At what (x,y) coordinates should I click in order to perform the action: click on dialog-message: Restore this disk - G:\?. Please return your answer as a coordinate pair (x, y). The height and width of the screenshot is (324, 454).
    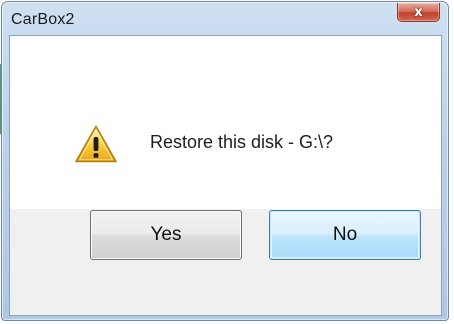
    Looking at the image, I should click on (242, 142).